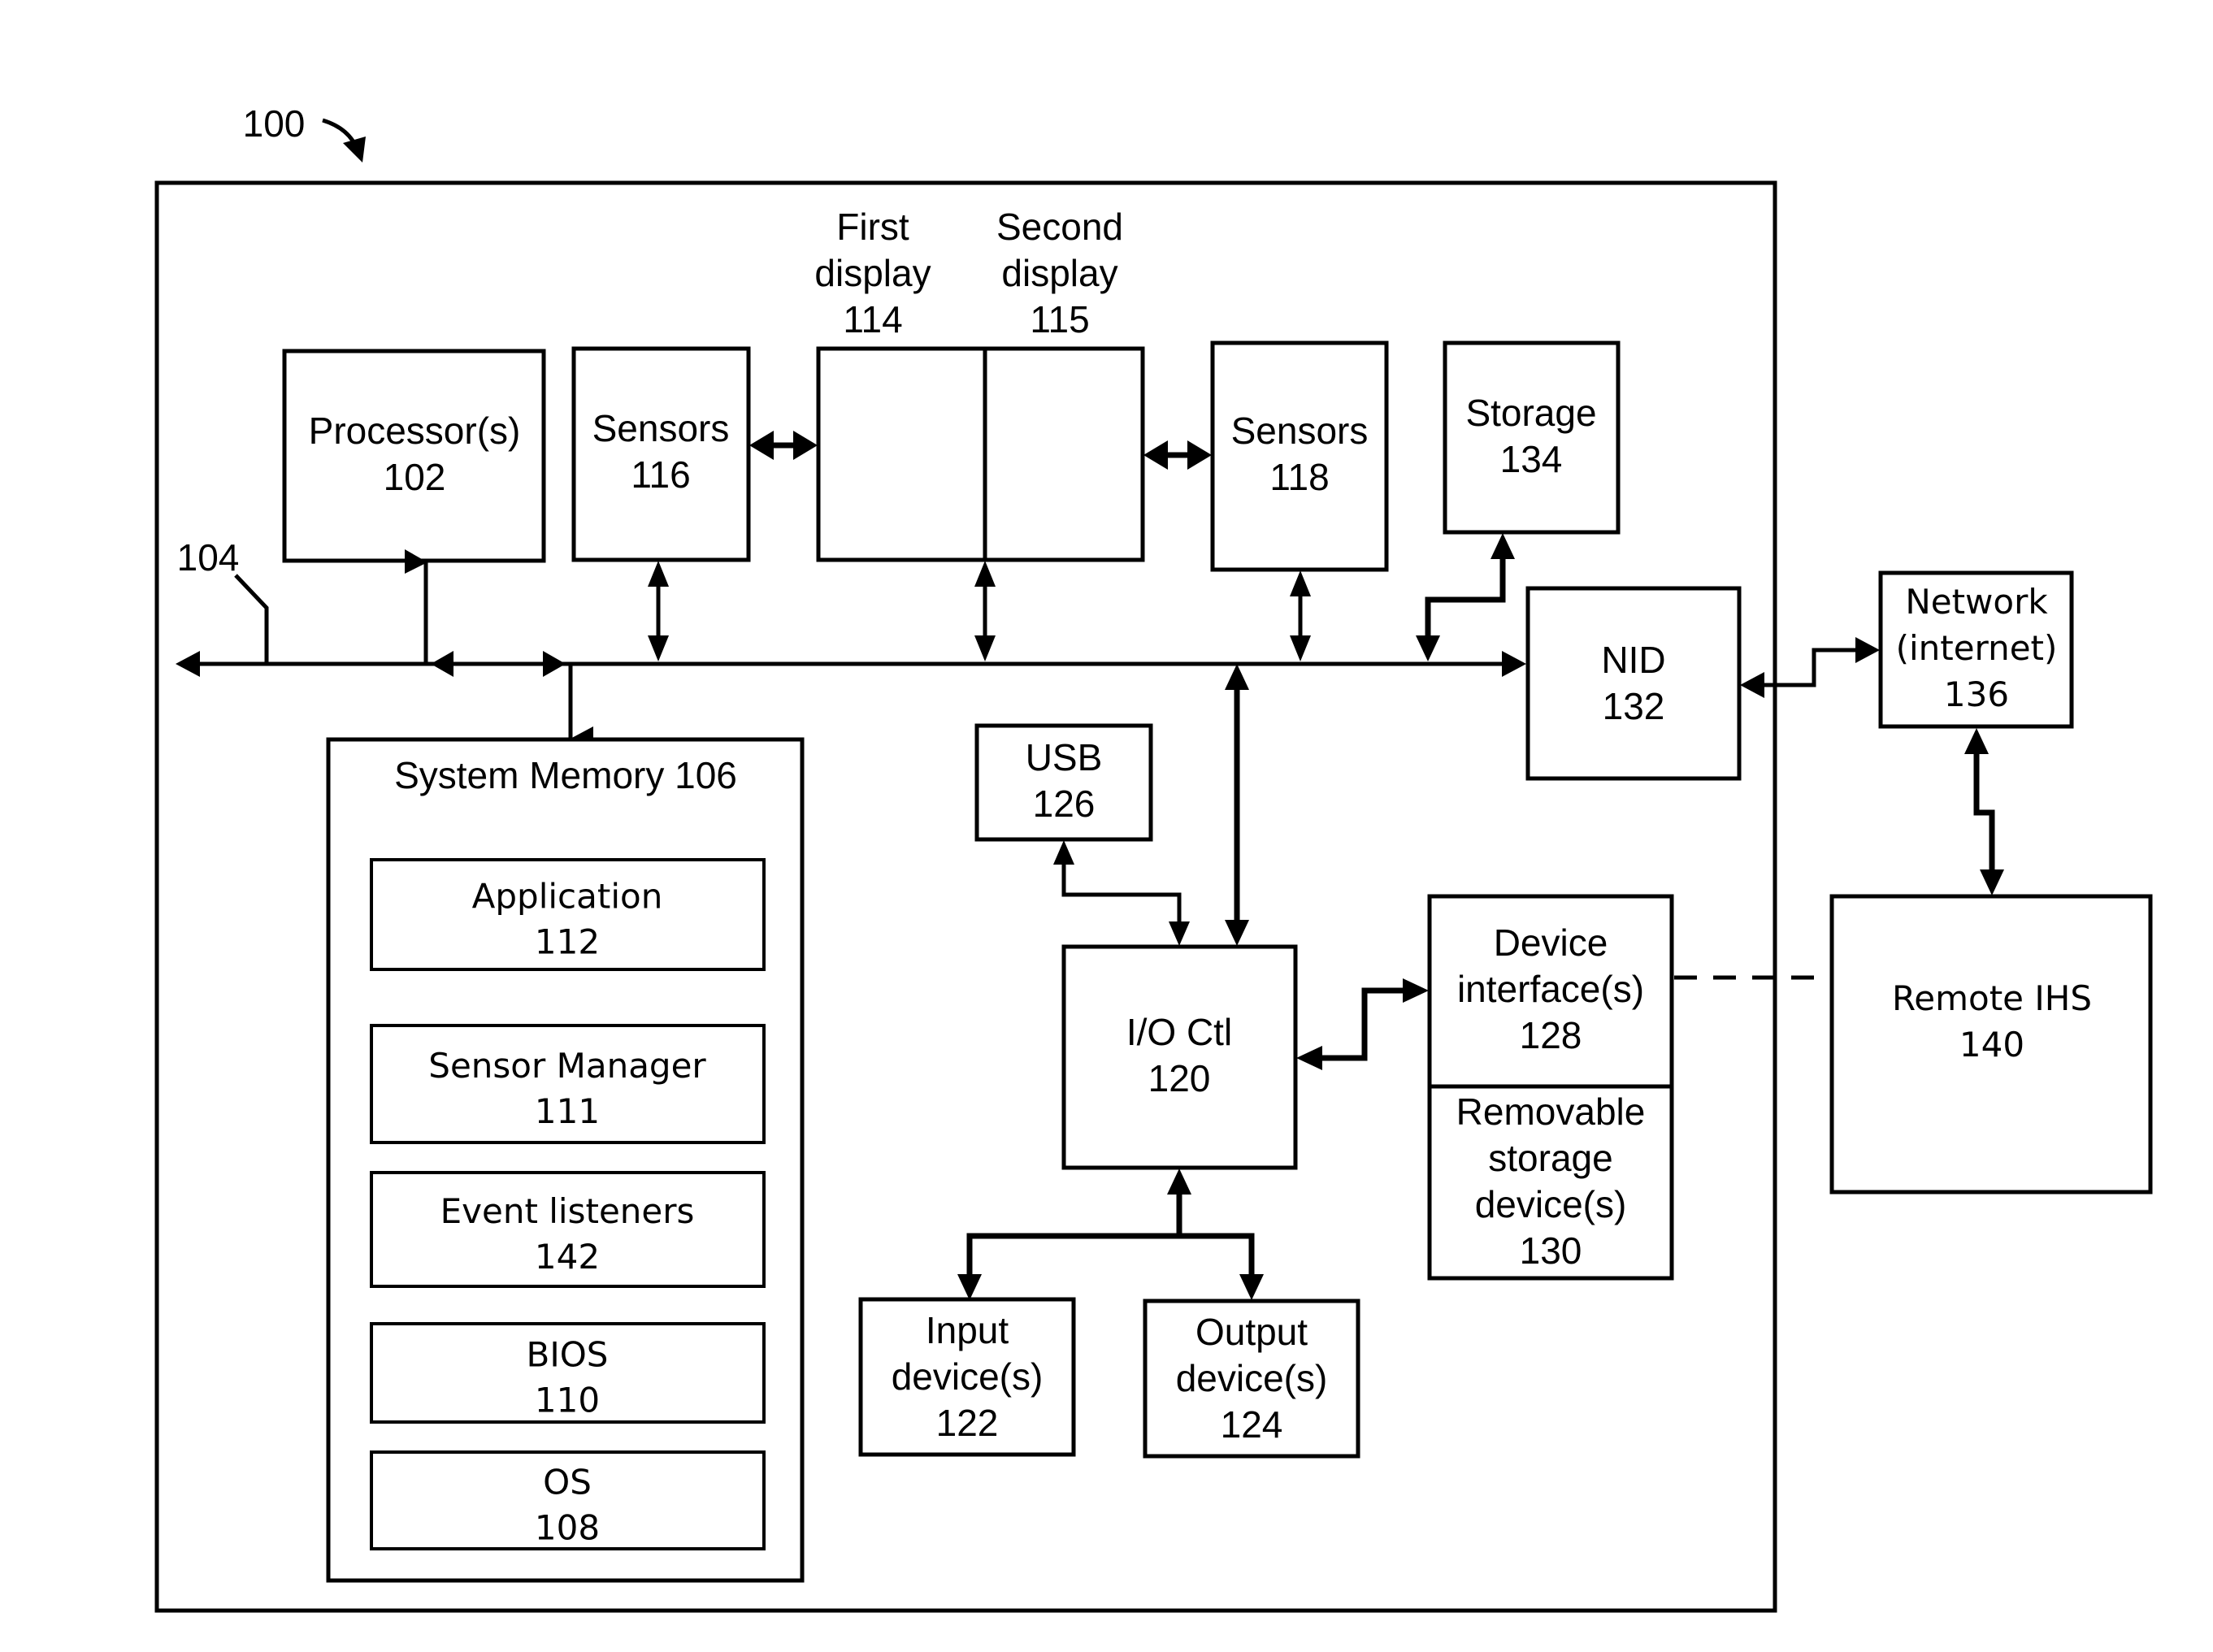 The width and height of the screenshot is (2213, 1652). I want to click on output-devices-block: Output device(s) 124, so click(1251, 1379).